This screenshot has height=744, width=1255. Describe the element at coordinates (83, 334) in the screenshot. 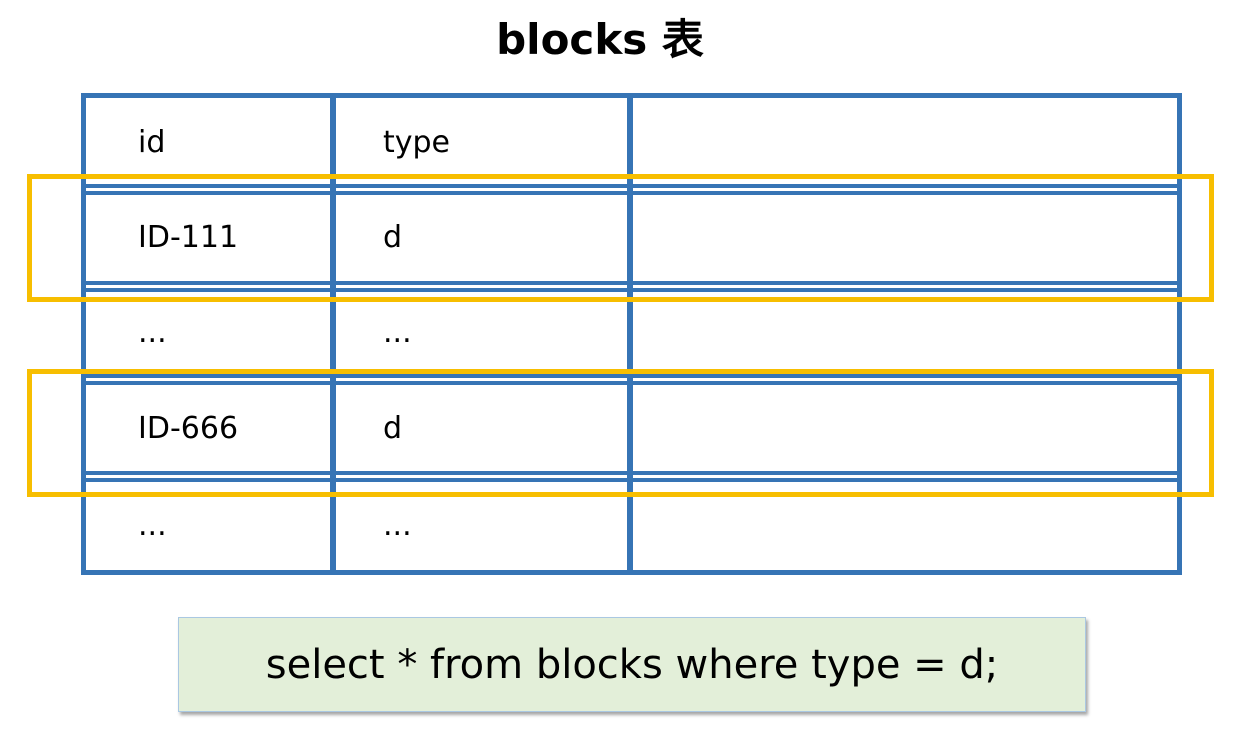

I see `table-border-left` at that location.